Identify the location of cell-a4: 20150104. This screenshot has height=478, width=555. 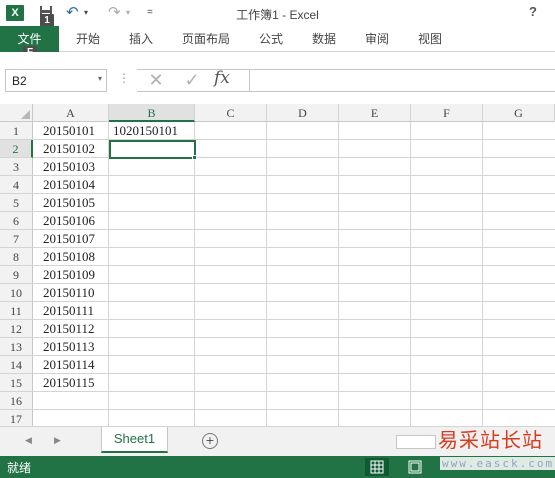
(64, 185).